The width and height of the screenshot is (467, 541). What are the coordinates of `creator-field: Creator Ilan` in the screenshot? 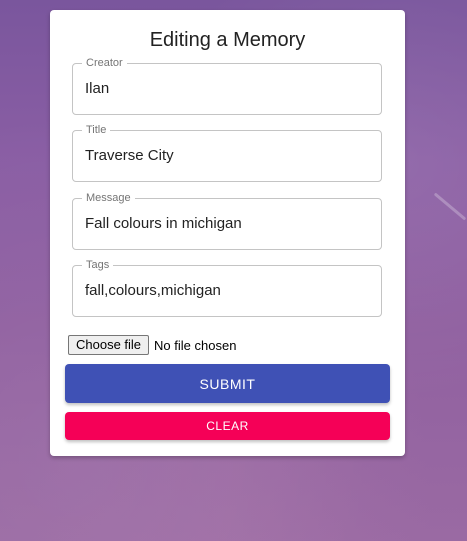 It's located at (227, 85).